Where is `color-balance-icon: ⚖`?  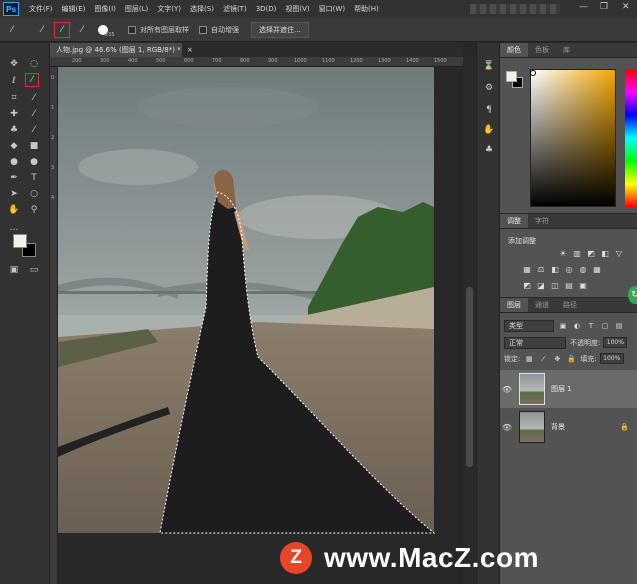
color-balance-icon: ⚖ is located at coordinates (541, 269).